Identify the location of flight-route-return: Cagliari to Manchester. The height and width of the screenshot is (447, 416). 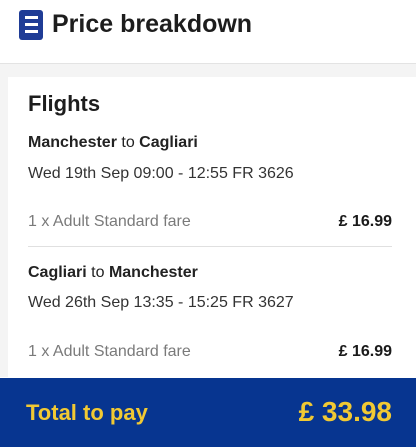
(113, 273).